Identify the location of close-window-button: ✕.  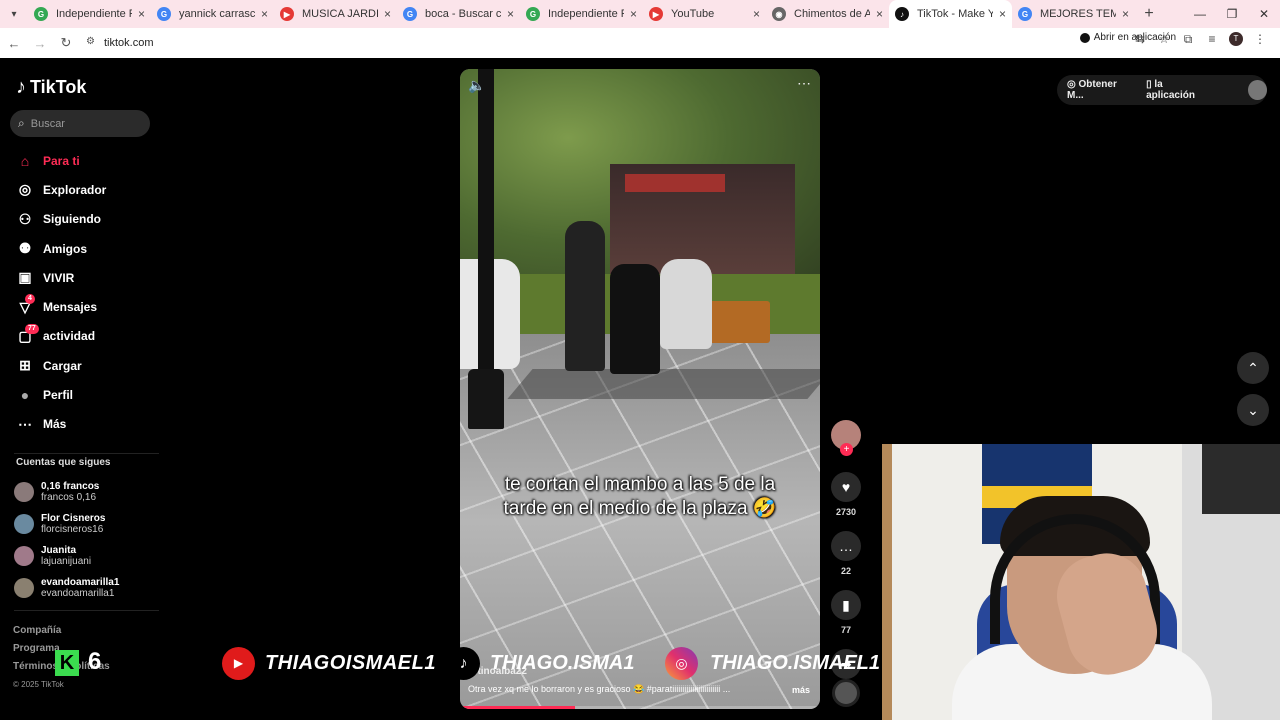
(1264, 14).